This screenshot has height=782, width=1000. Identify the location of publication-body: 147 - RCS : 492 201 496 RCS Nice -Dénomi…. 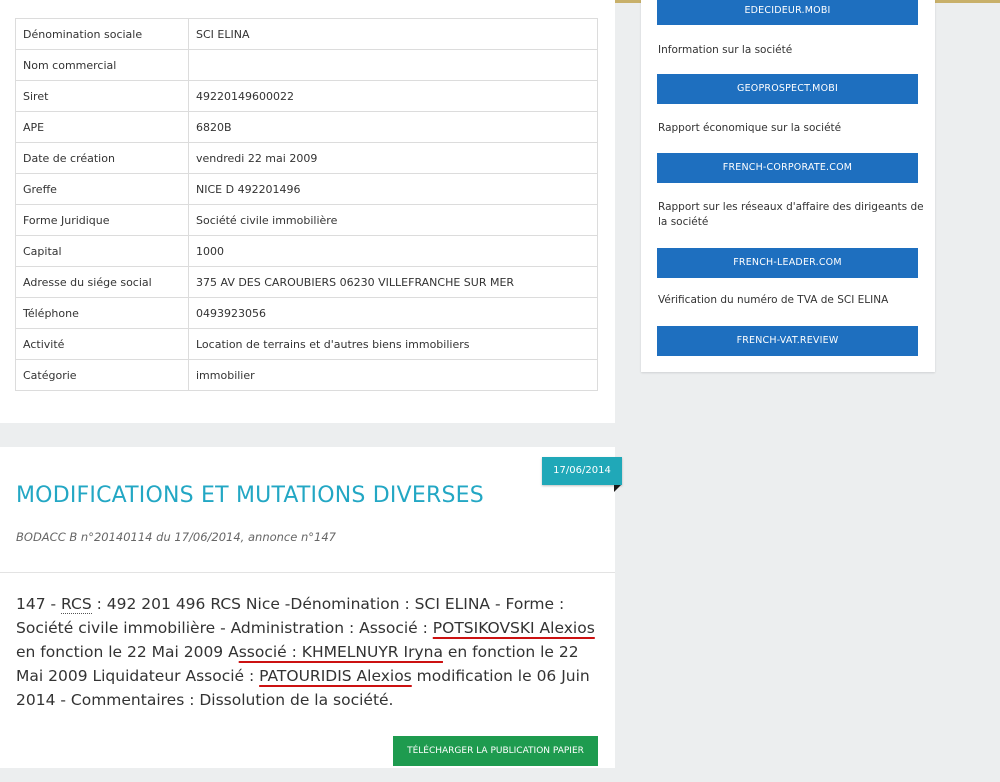
(308, 652).